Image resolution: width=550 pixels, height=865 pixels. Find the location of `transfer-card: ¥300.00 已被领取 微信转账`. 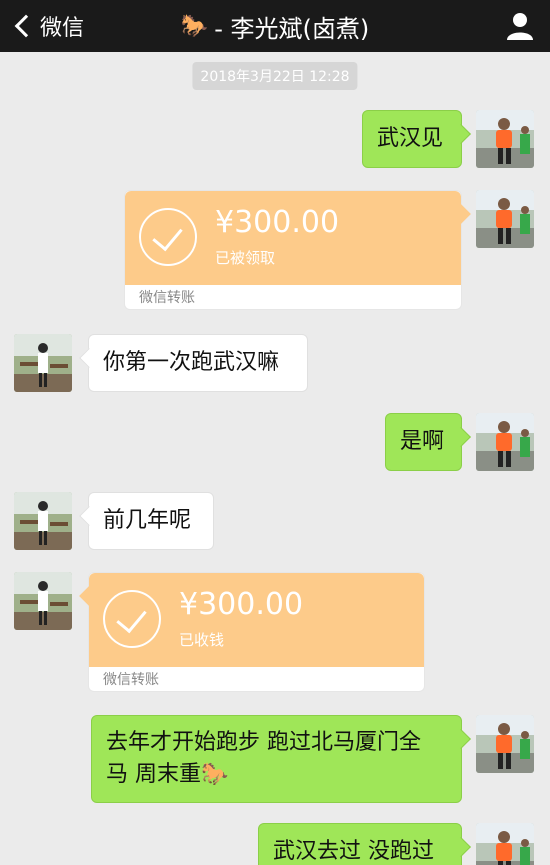

transfer-card: ¥300.00 已被领取 微信转账 is located at coordinates (297, 250).